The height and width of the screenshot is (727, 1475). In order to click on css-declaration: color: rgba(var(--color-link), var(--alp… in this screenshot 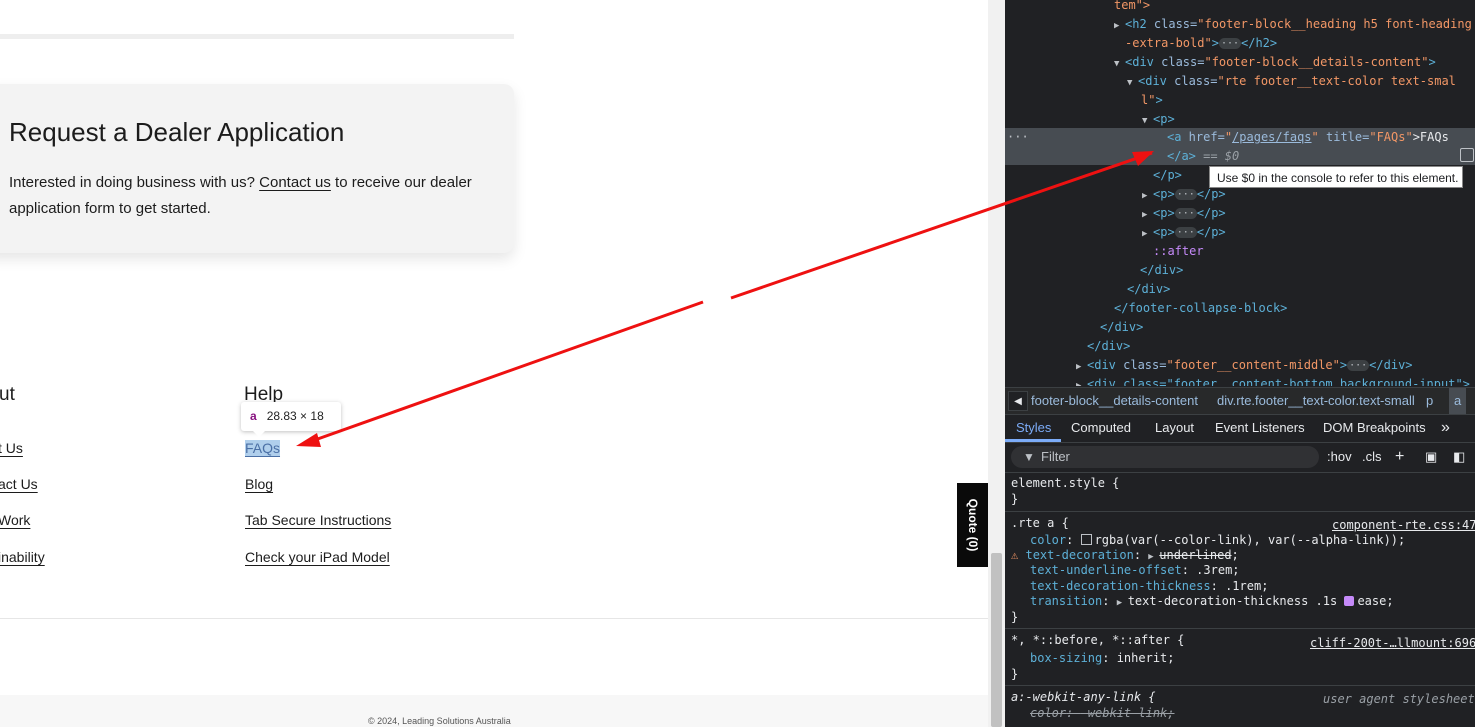, I will do `click(1217, 540)`.